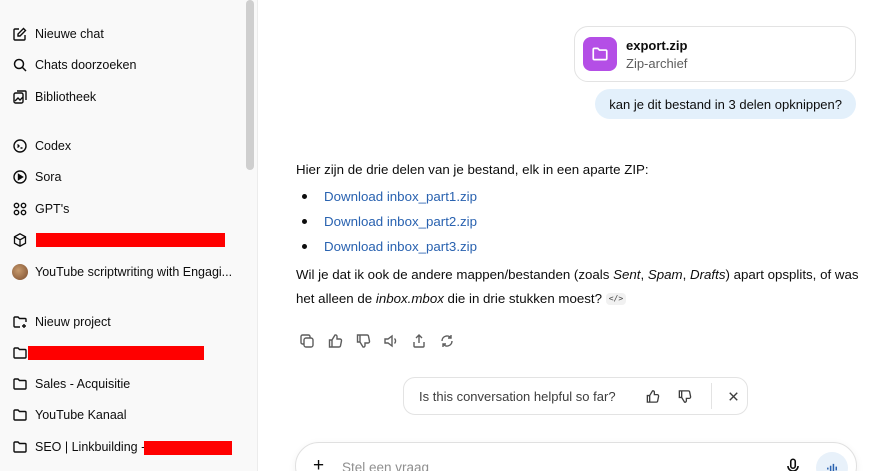  Describe the element at coordinates (250, 85) in the screenshot. I see `sidebar-scrollbar` at that location.